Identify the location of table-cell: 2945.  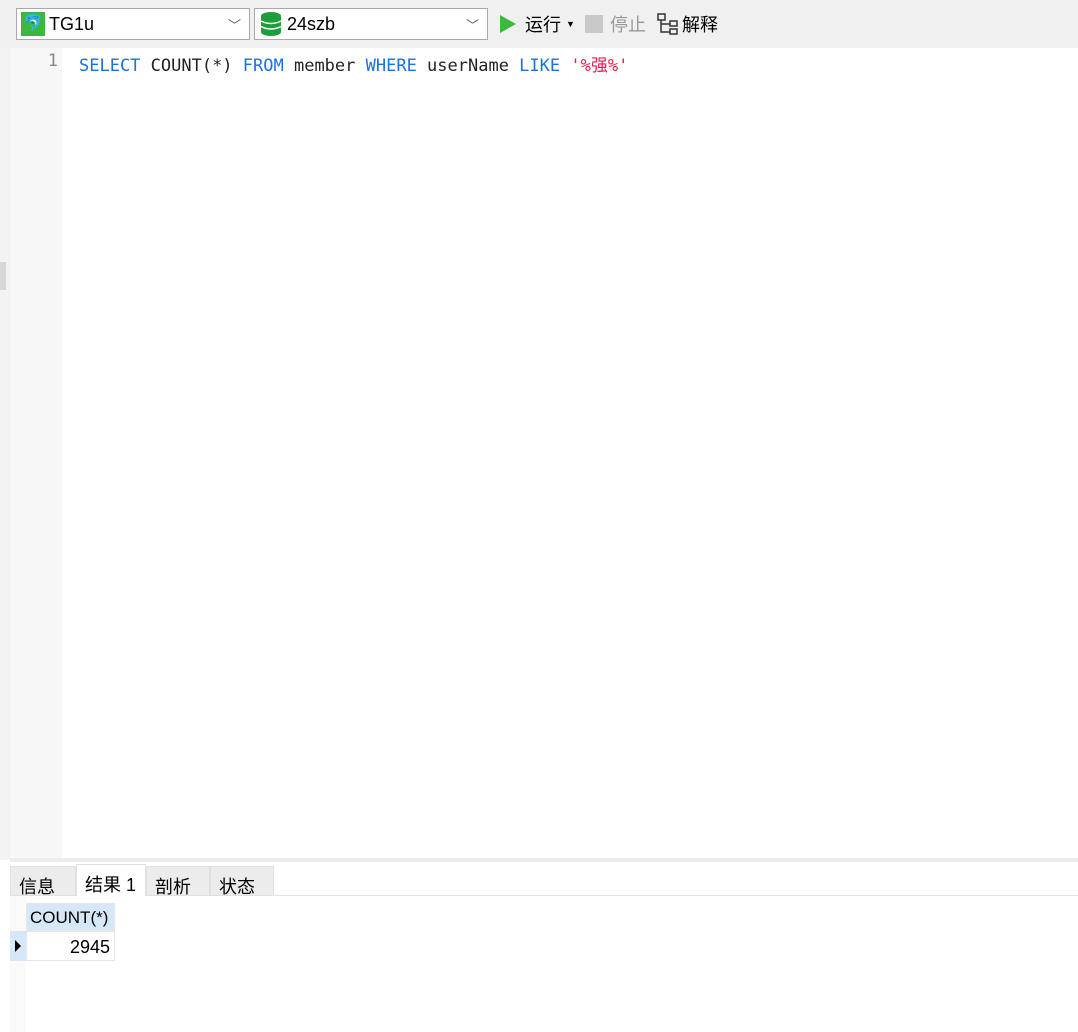
(70, 946).